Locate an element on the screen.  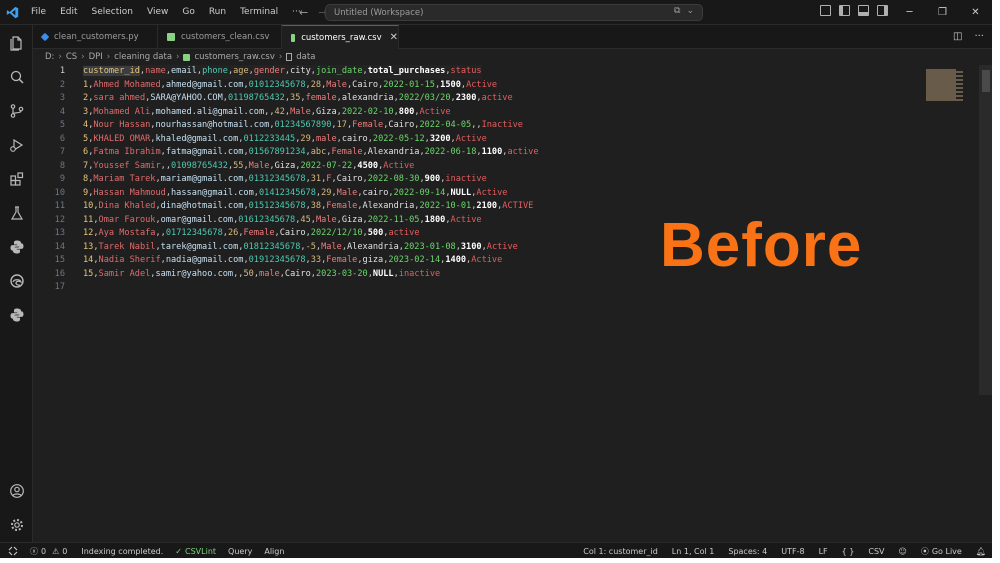
csv-cell: Fatma Ibrahim is located at coordinates (127, 152).